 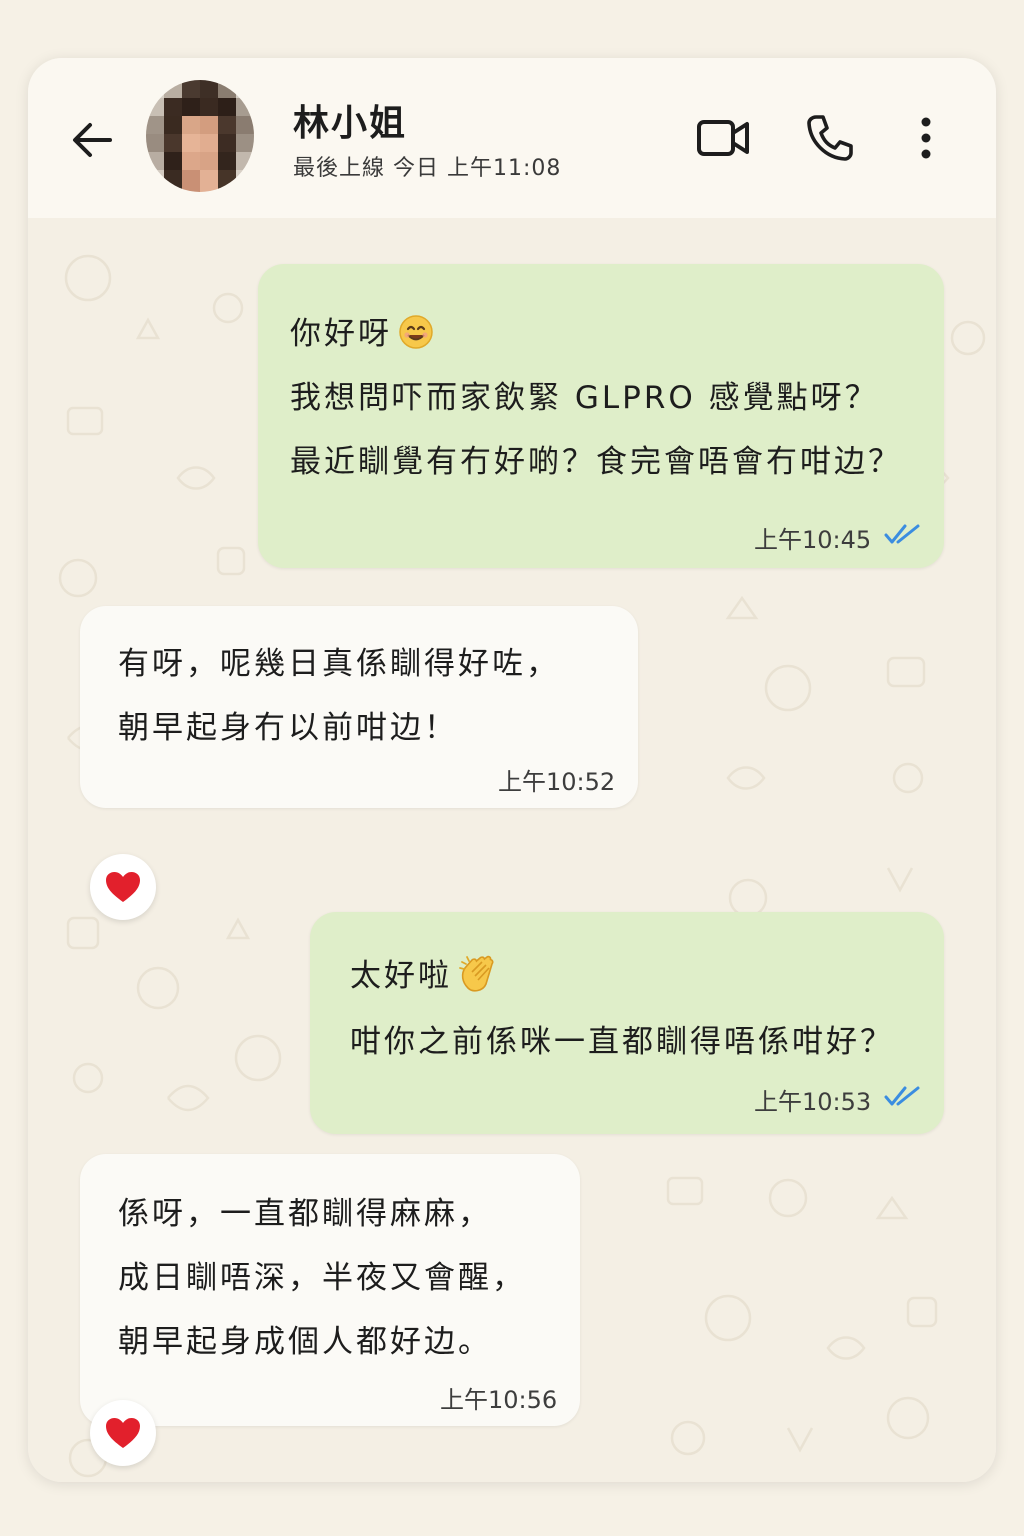 What do you see at coordinates (305, 1214) in the screenshot?
I see `message-line: 係呀，一直都瞓得麻麻，` at bounding box center [305, 1214].